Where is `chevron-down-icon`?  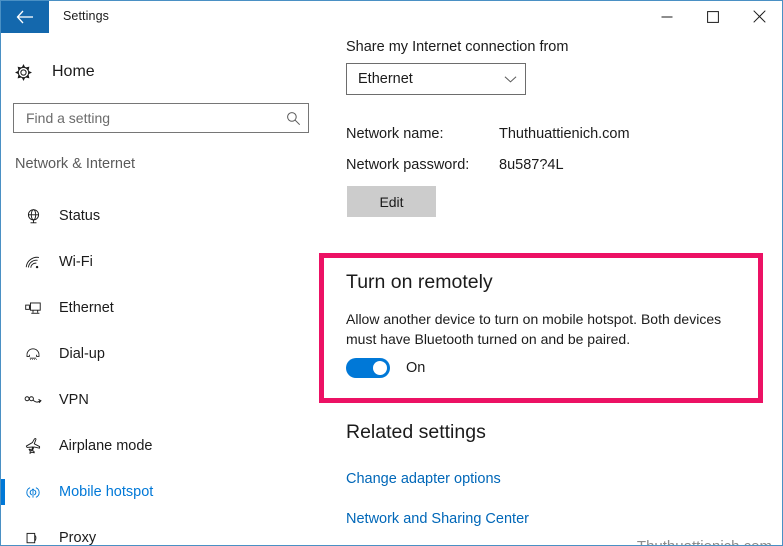
chevron-down-icon is located at coordinates (510, 79).